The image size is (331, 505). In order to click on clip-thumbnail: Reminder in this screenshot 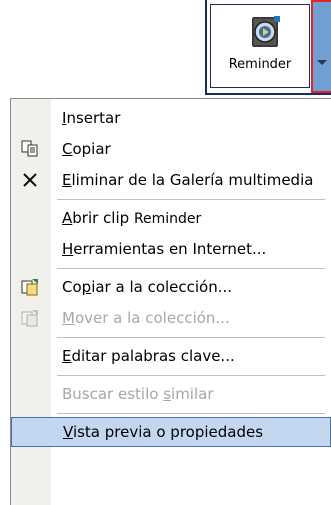, I will do `click(260, 46)`.